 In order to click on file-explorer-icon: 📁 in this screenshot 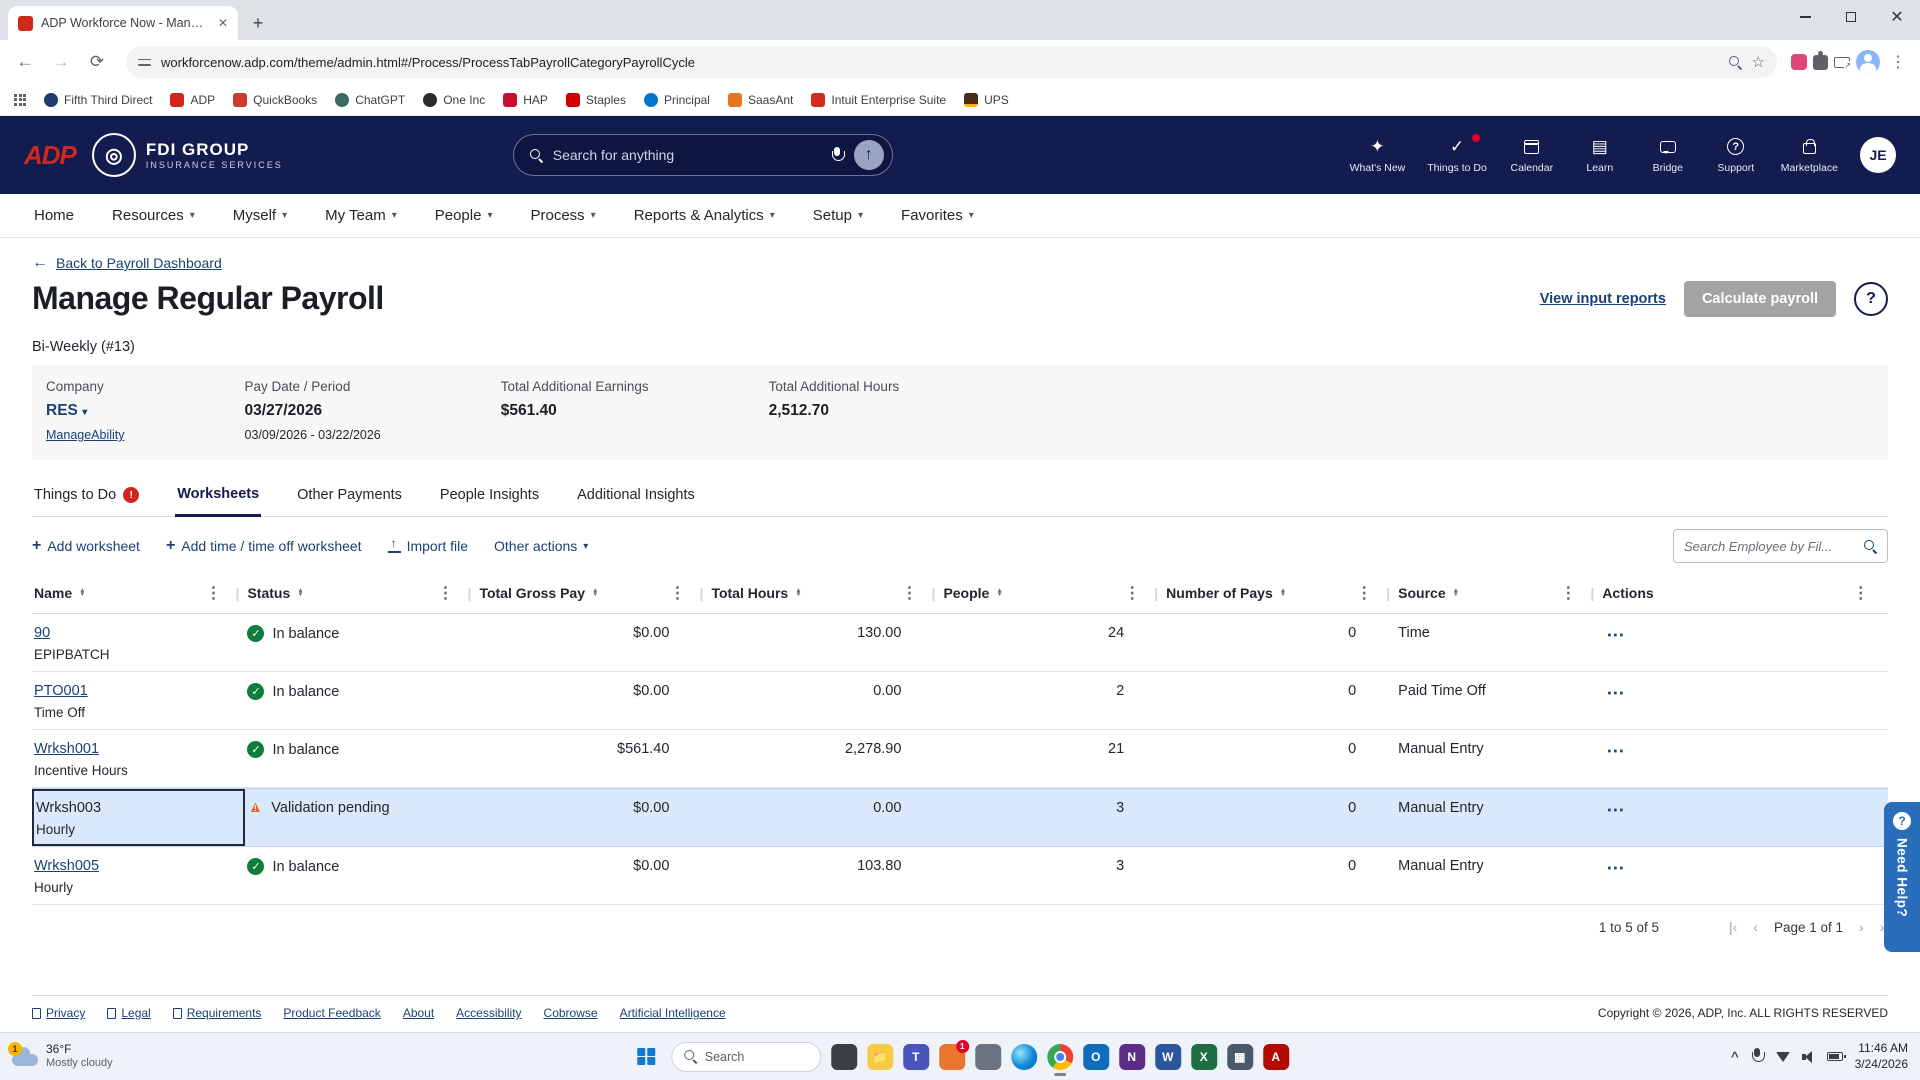, I will do `click(879, 1056)`.